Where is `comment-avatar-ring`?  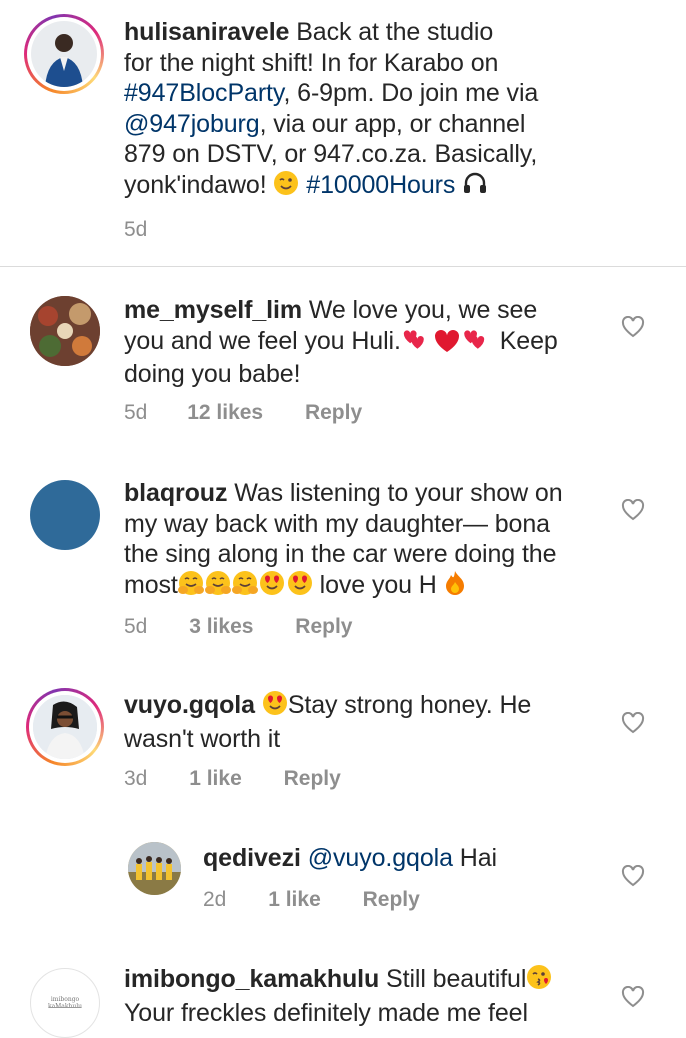 comment-avatar-ring is located at coordinates (65, 727).